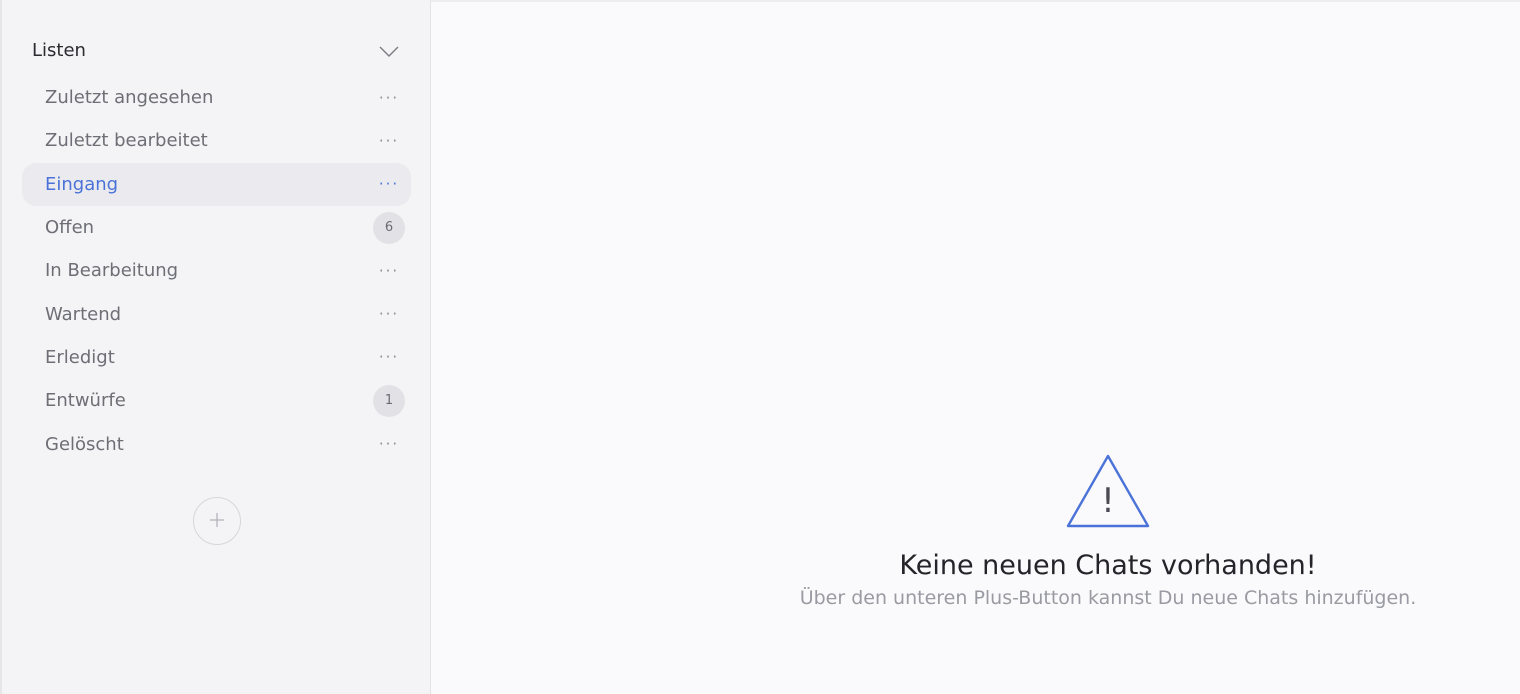 The height and width of the screenshot is (694, 1520). Describe the element at coordinates (112, 271) in the screenshot. I see `sidebar-item-label: In Bearbeitung` at that location.